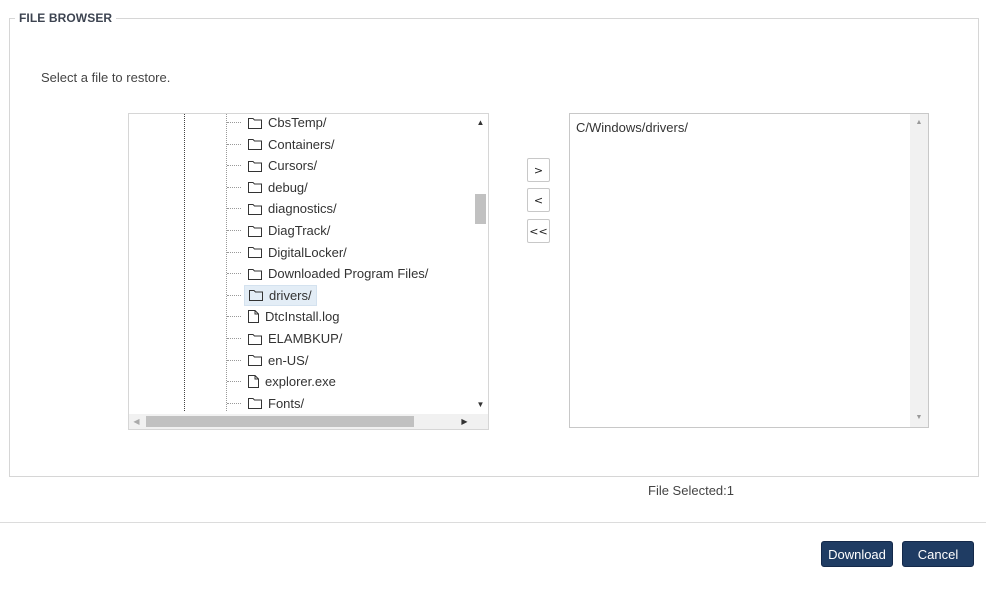 Image resolution: width=986 pixels, height=589 pixels. I want to click on tree-item: en-US/, so click(301, 360).